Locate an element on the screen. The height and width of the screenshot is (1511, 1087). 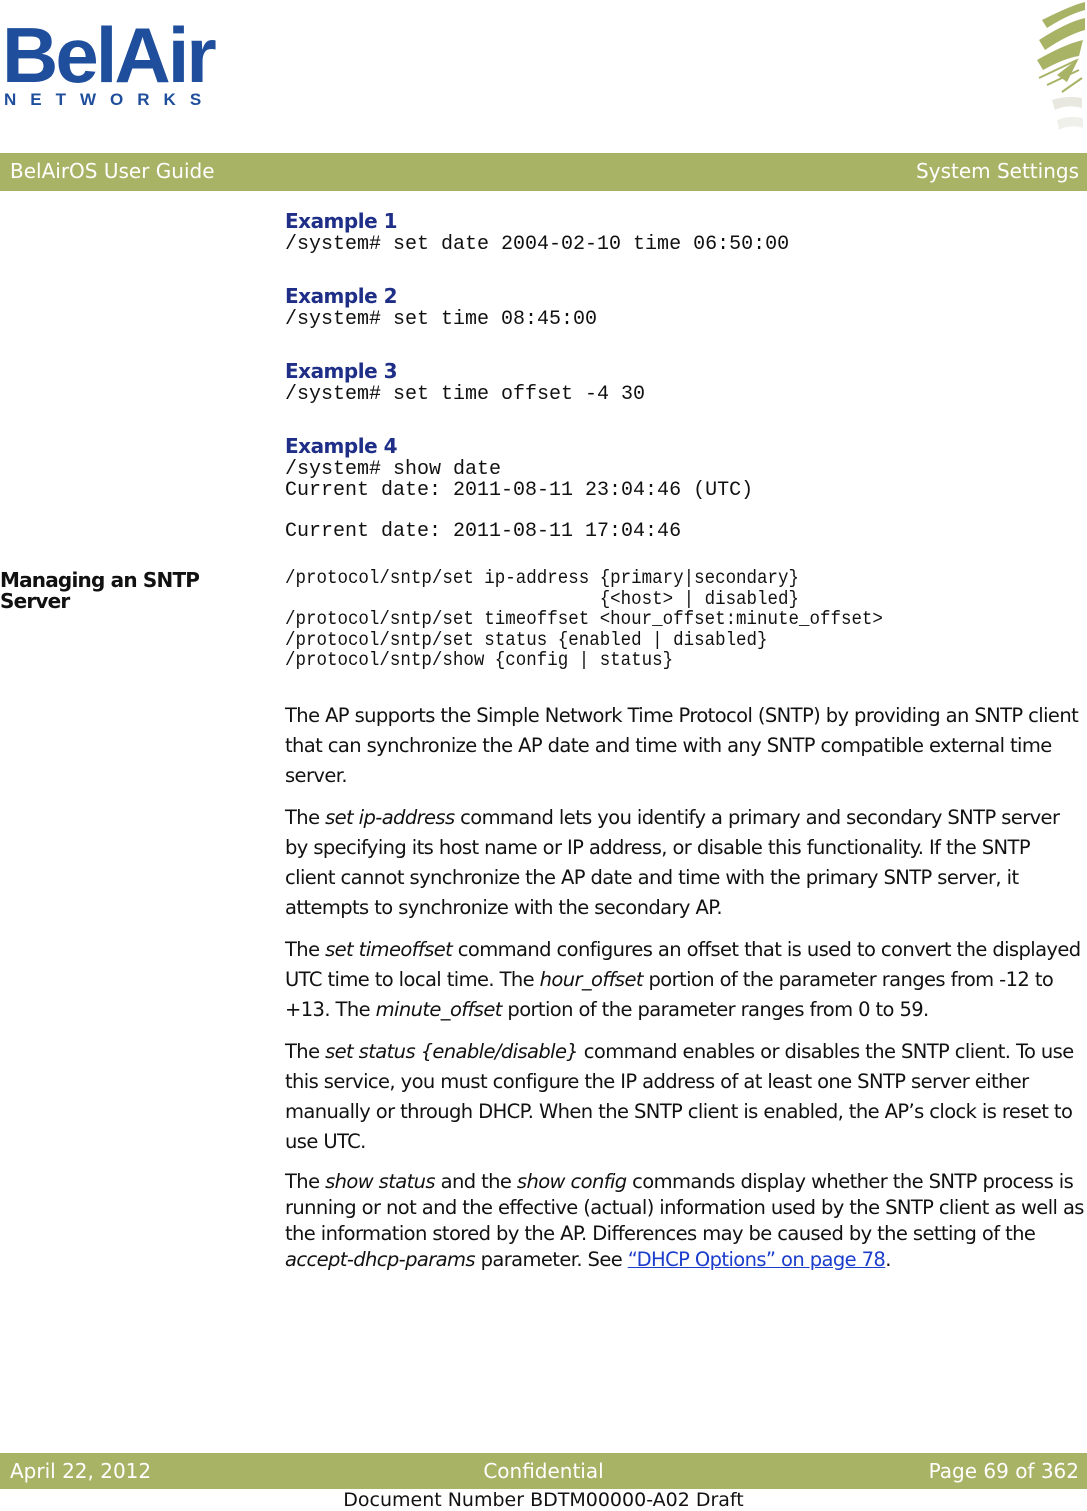
example-heading: Example 3 is located at coordinates (341, 371).